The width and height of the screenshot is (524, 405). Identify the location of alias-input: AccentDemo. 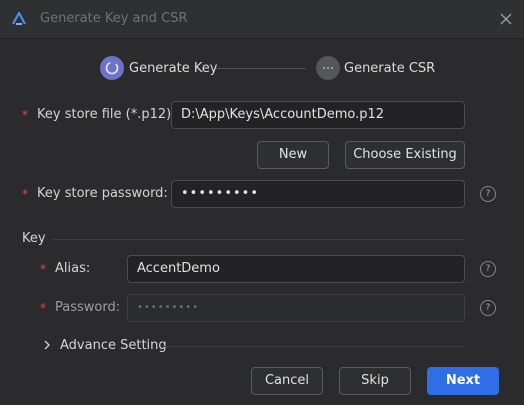
(296, 269).